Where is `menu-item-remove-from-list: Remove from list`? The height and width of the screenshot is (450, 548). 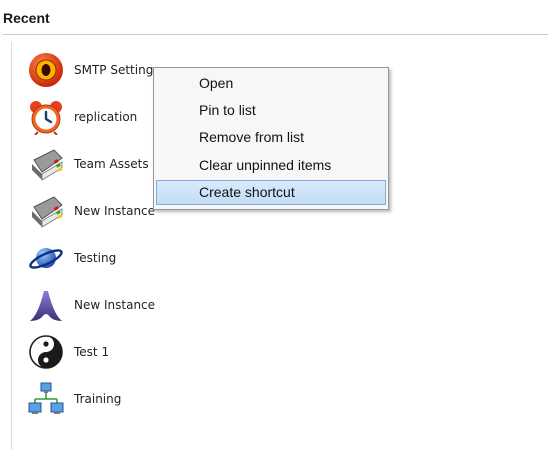
menu-item-remove-from-list: Remove from list is located at coordinates (271, 137).